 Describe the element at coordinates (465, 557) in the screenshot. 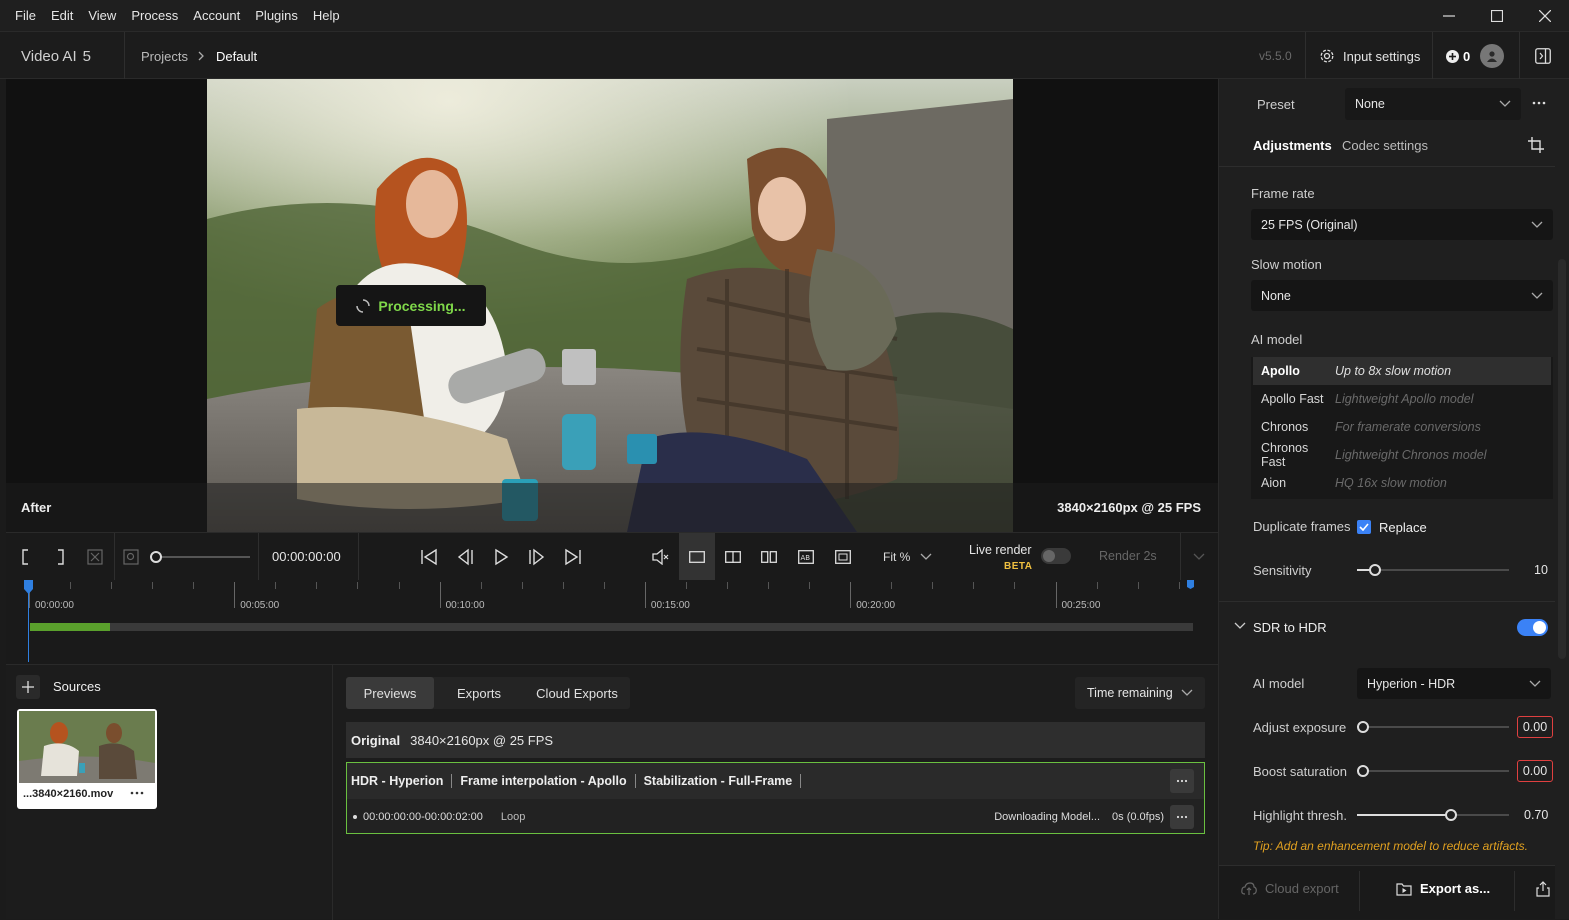

I see `prev-frame-button` at that location.